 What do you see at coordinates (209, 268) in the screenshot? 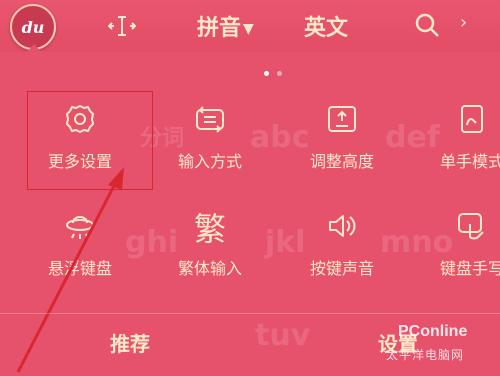
I see `menu-item-label: 繁体输入` at bounding box center [209, 268].